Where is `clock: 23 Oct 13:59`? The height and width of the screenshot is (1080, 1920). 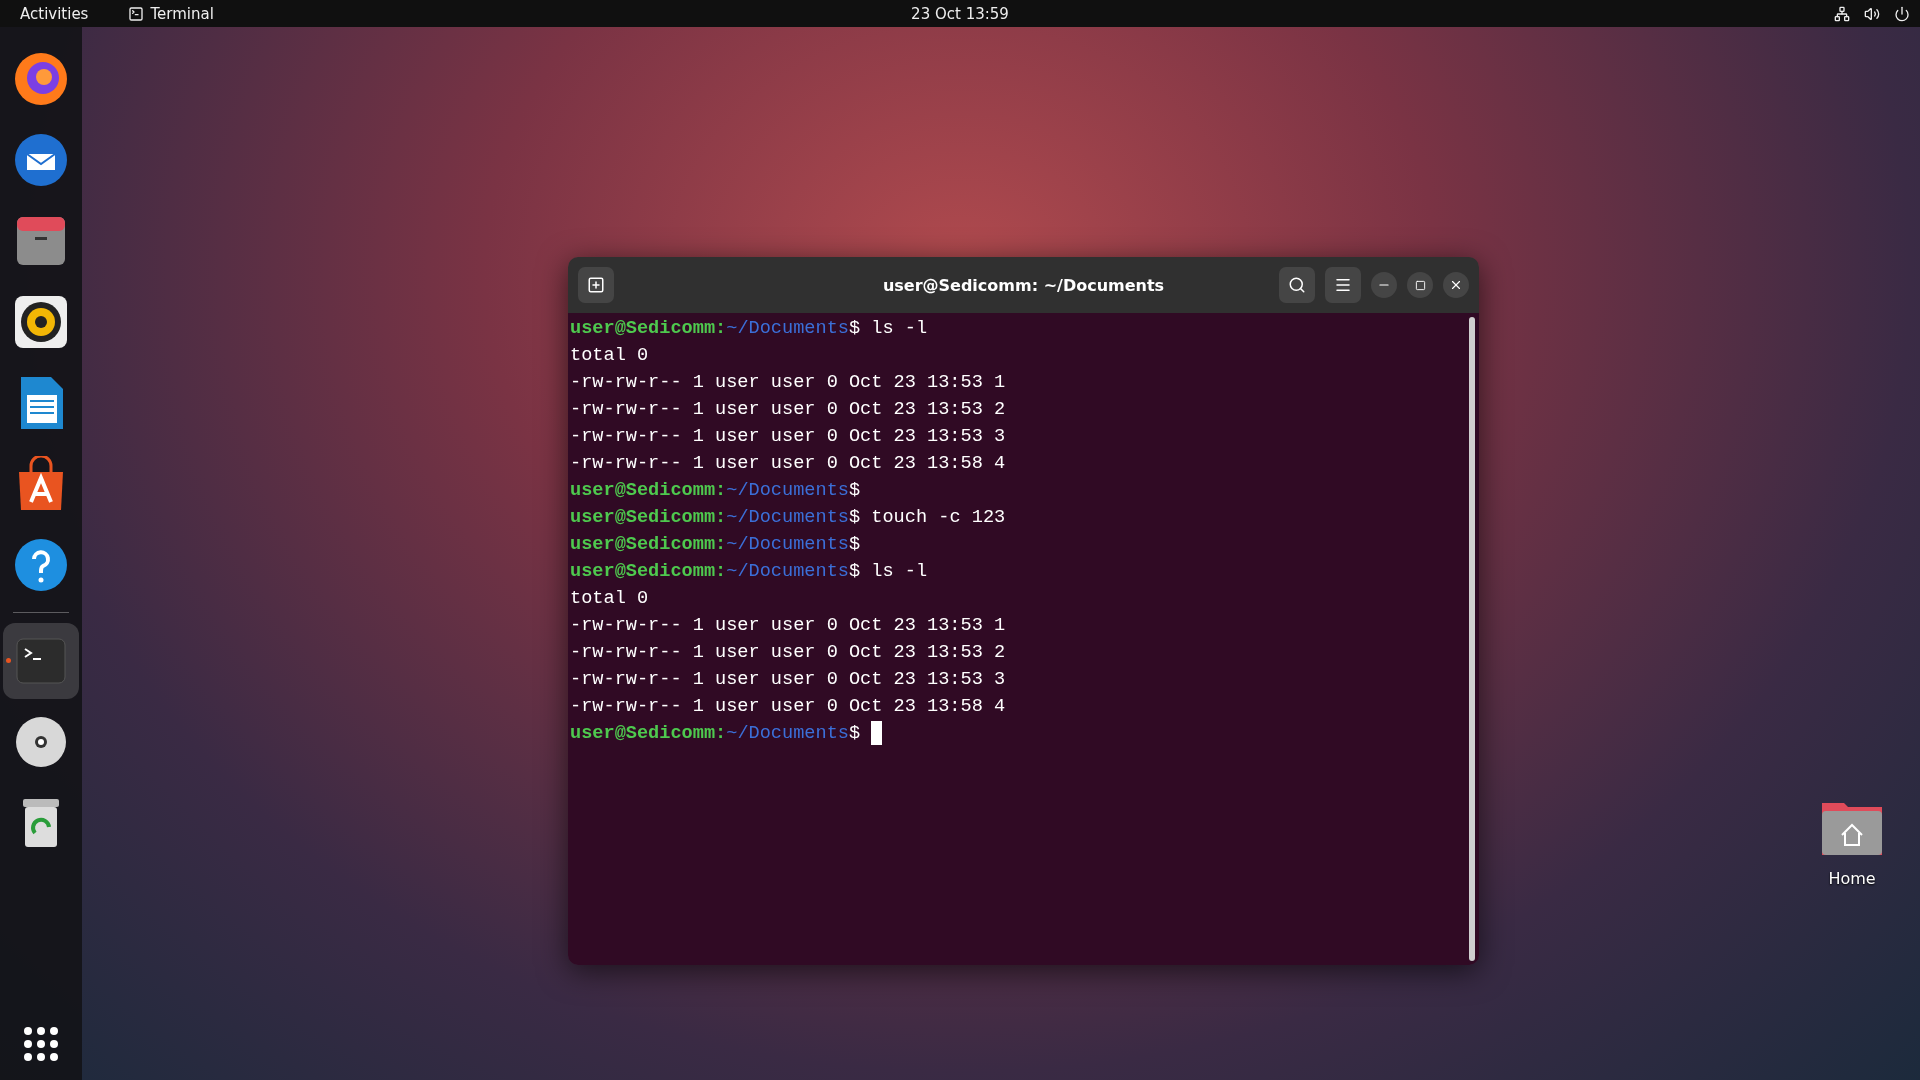
clock: 23 Oct 13:59 is located at coordinates (960, 13).